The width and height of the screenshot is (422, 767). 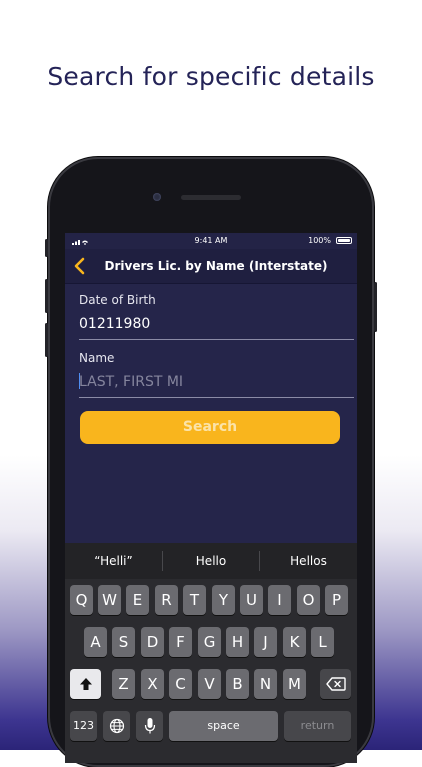 I want to click on key-h: H, so click(x=237, y=642).